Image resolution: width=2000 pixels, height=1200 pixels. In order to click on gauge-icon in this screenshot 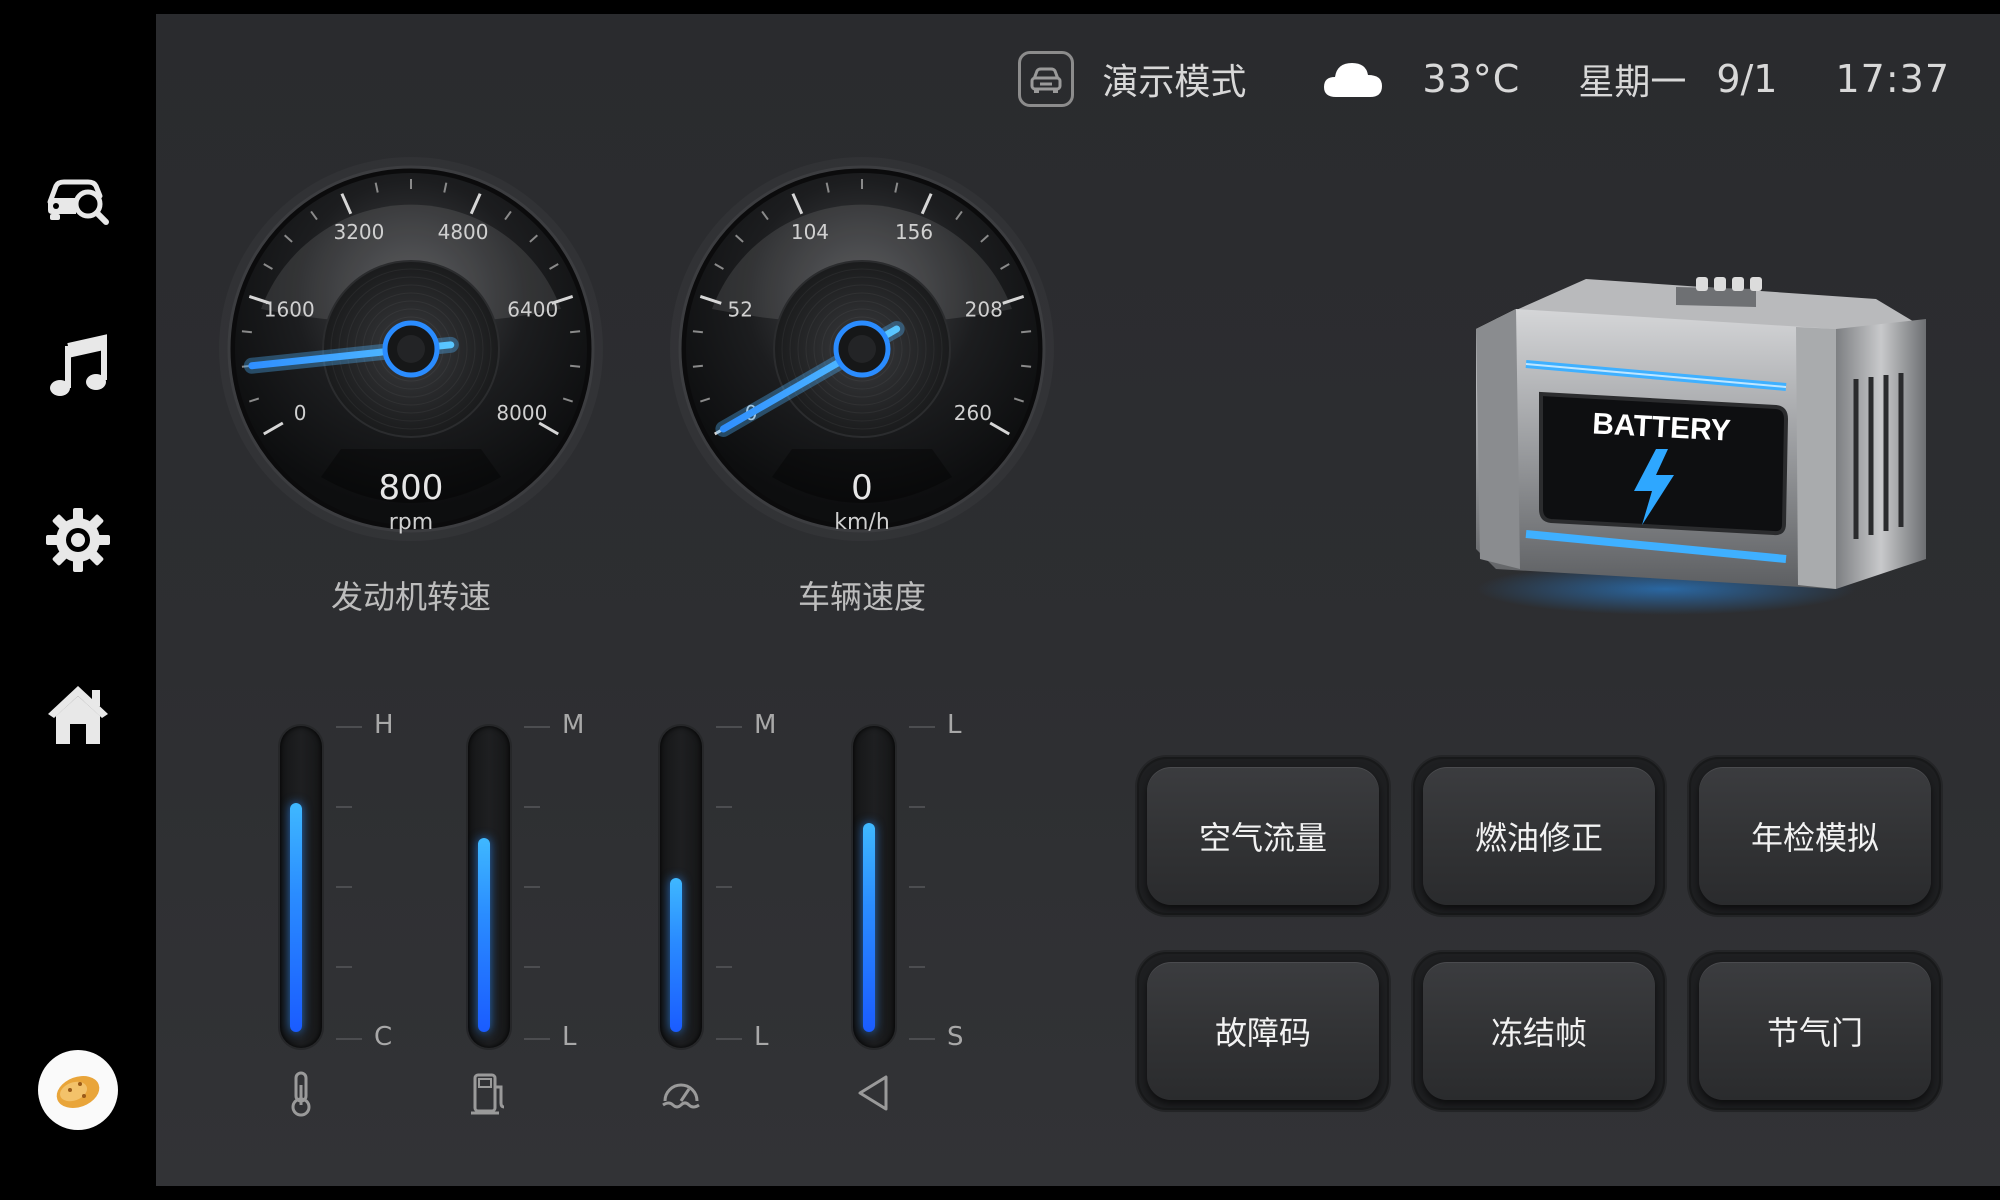, I will do `click(681, 1093)`.